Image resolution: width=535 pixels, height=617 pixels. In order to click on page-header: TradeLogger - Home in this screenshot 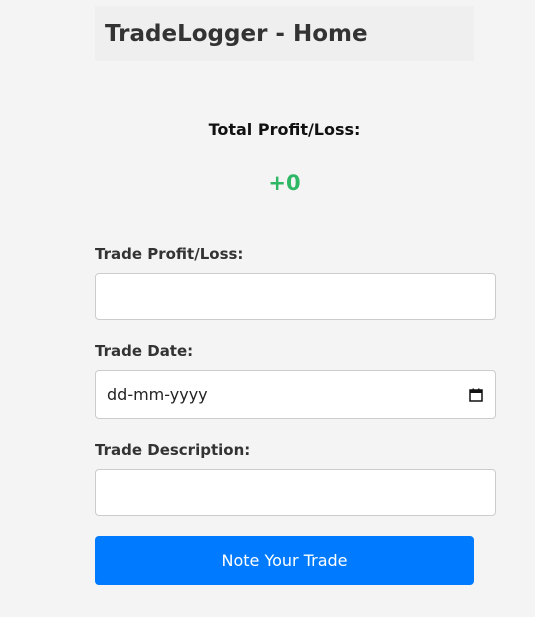, I will do `click(284, 33)`.